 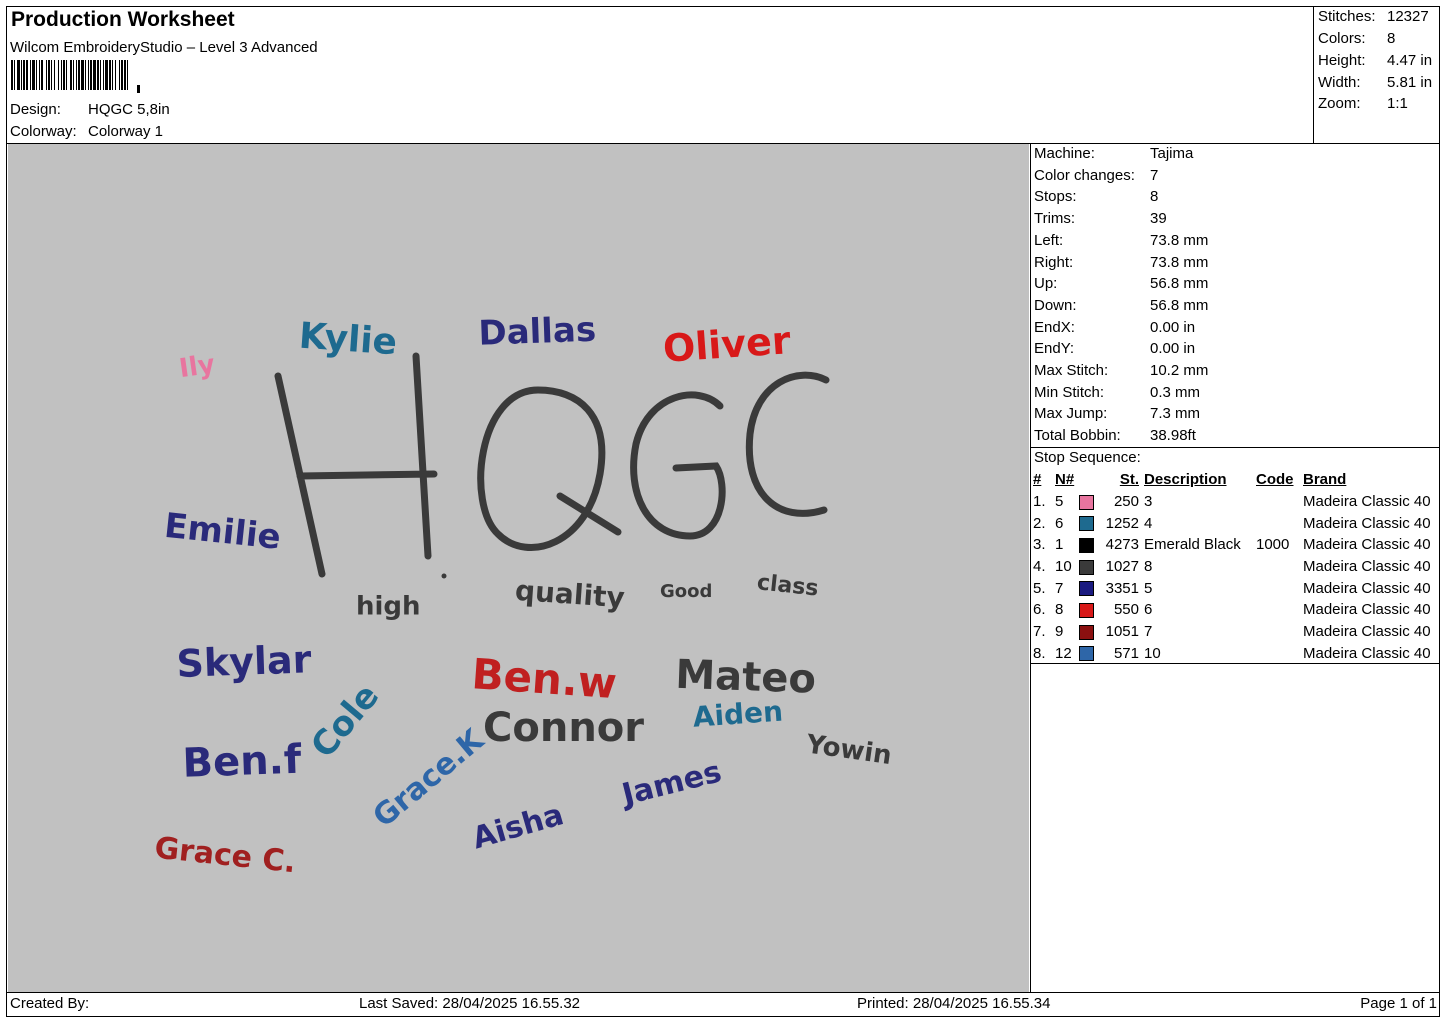 What do you see at coordinates (225, 856) in the screenshot?
I see `preview-word: Grace C.` at bounding box center [225, 856].